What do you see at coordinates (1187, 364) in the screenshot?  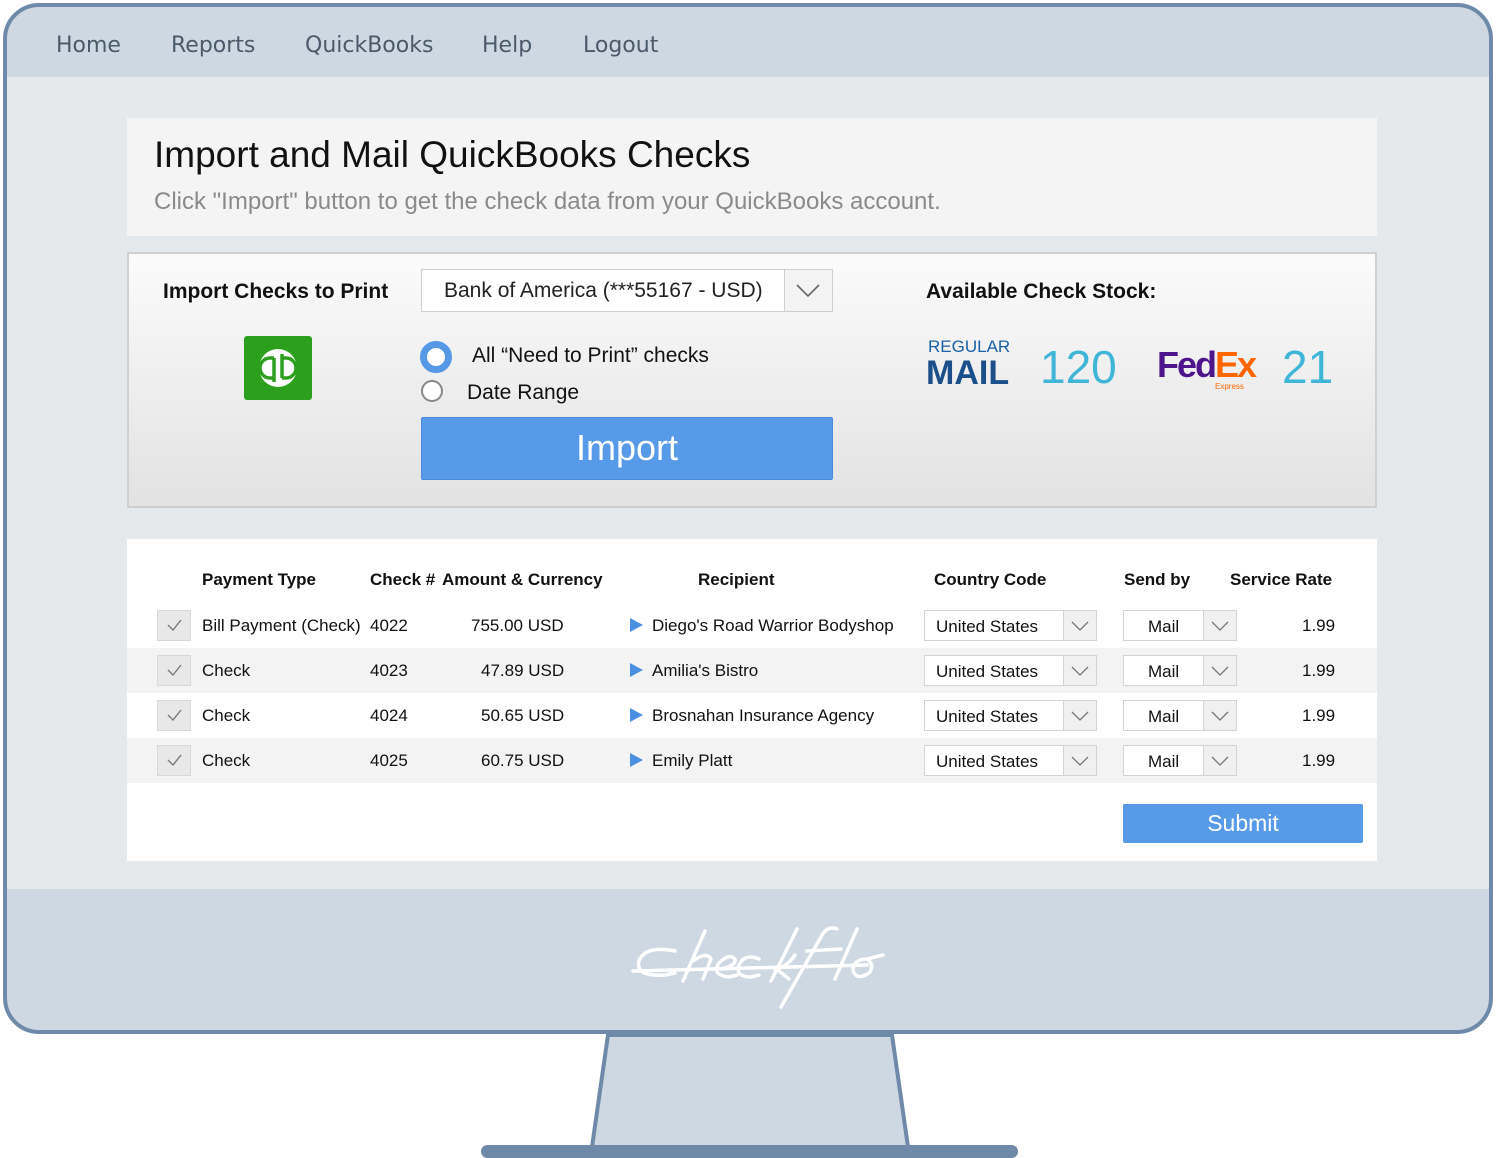 I see `fedex-fed-text: Fed` at bounding box center [1187, 364].